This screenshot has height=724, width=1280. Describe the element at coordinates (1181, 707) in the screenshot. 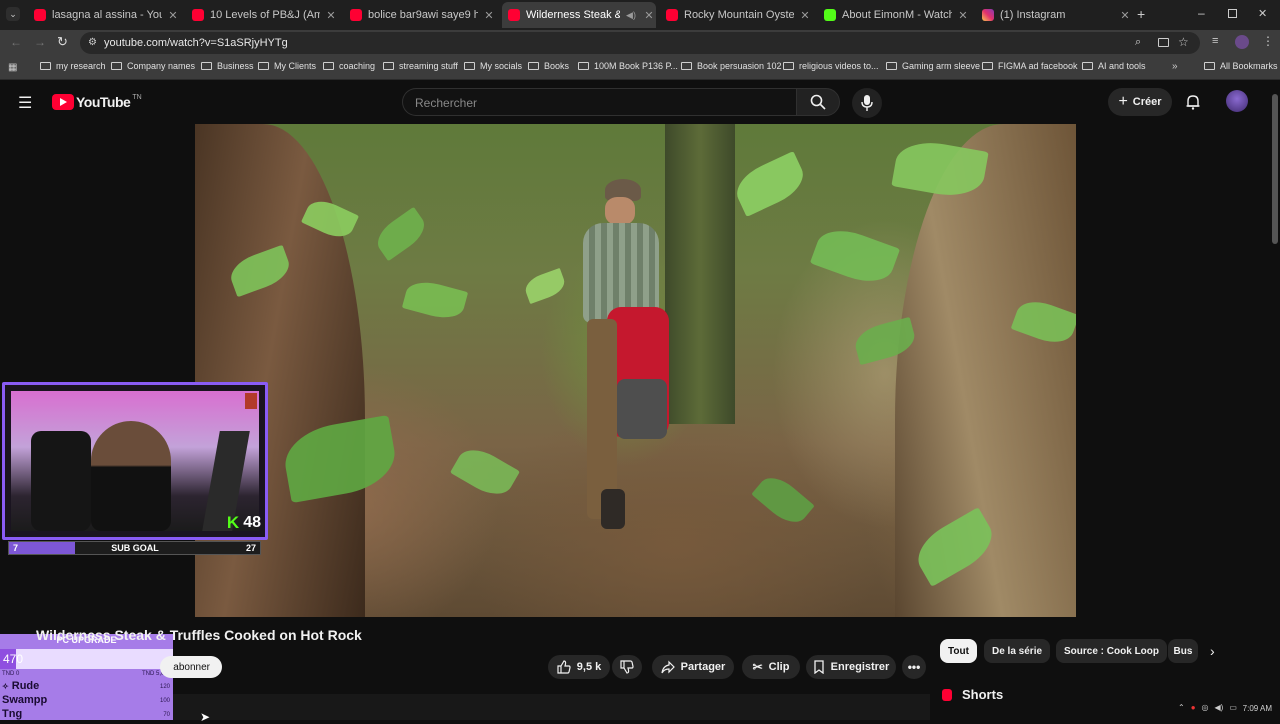

I see `tray-arrow-icon: ⌃` at that location.